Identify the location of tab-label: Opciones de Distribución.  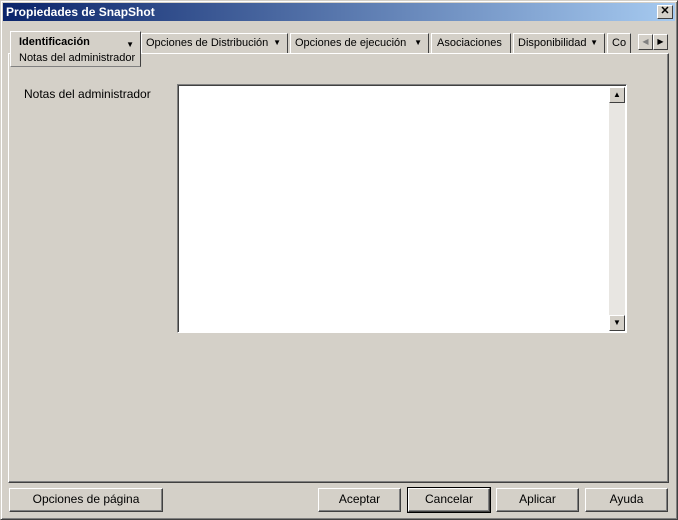
(207, 43).